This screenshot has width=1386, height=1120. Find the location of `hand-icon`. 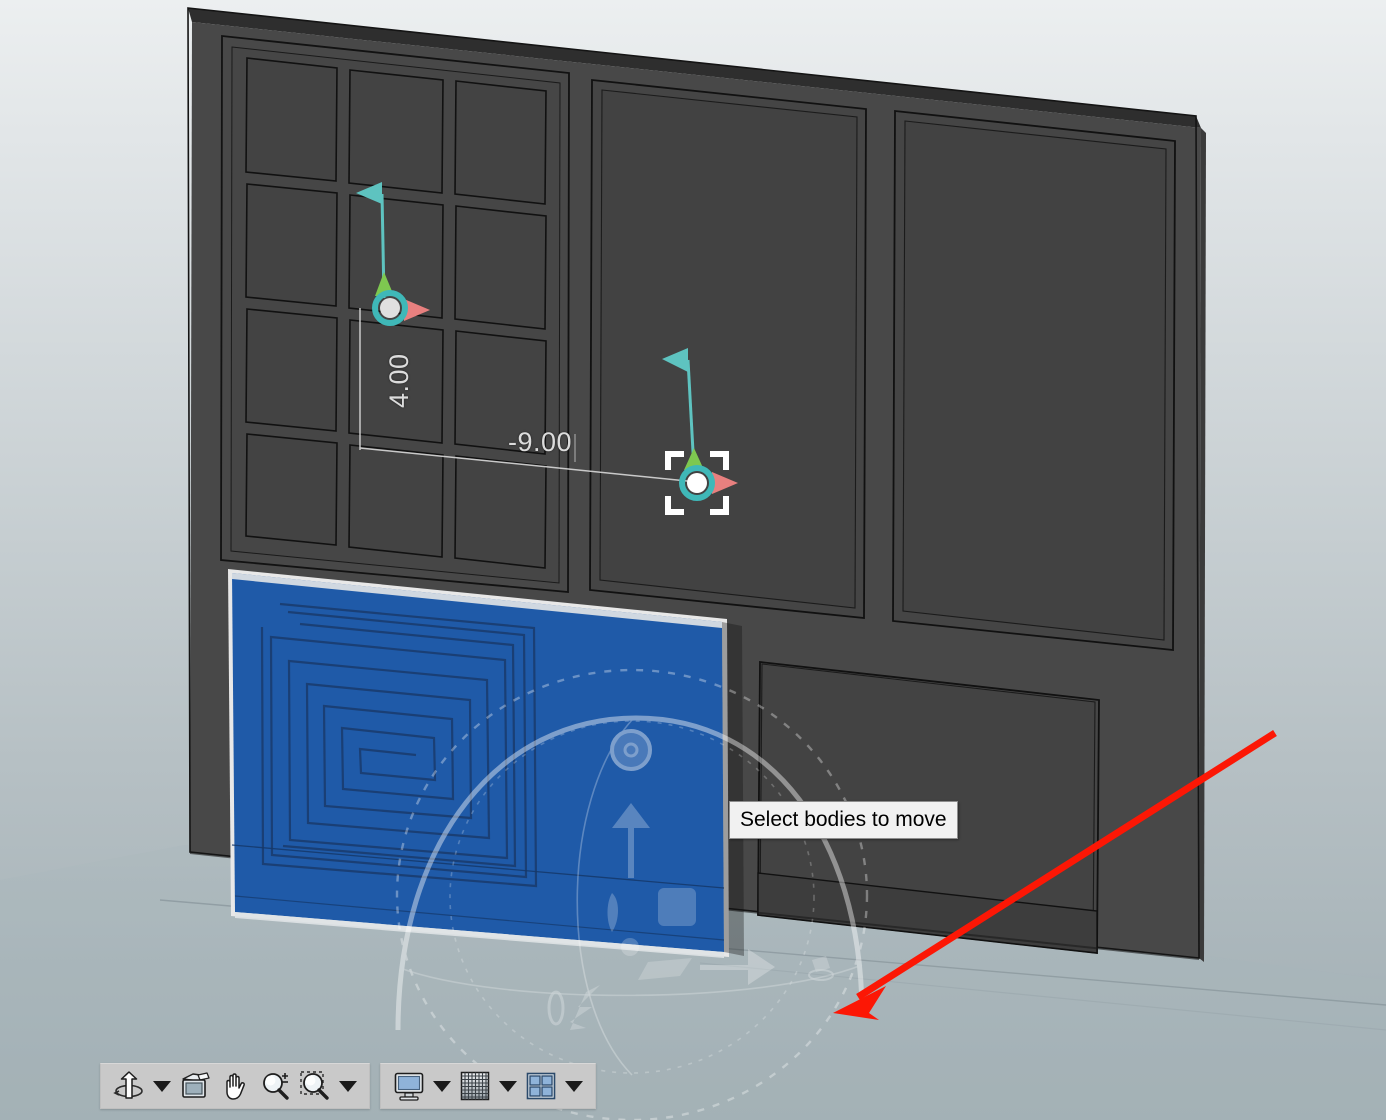

hand-icon is located at coordinates (235, 1086).